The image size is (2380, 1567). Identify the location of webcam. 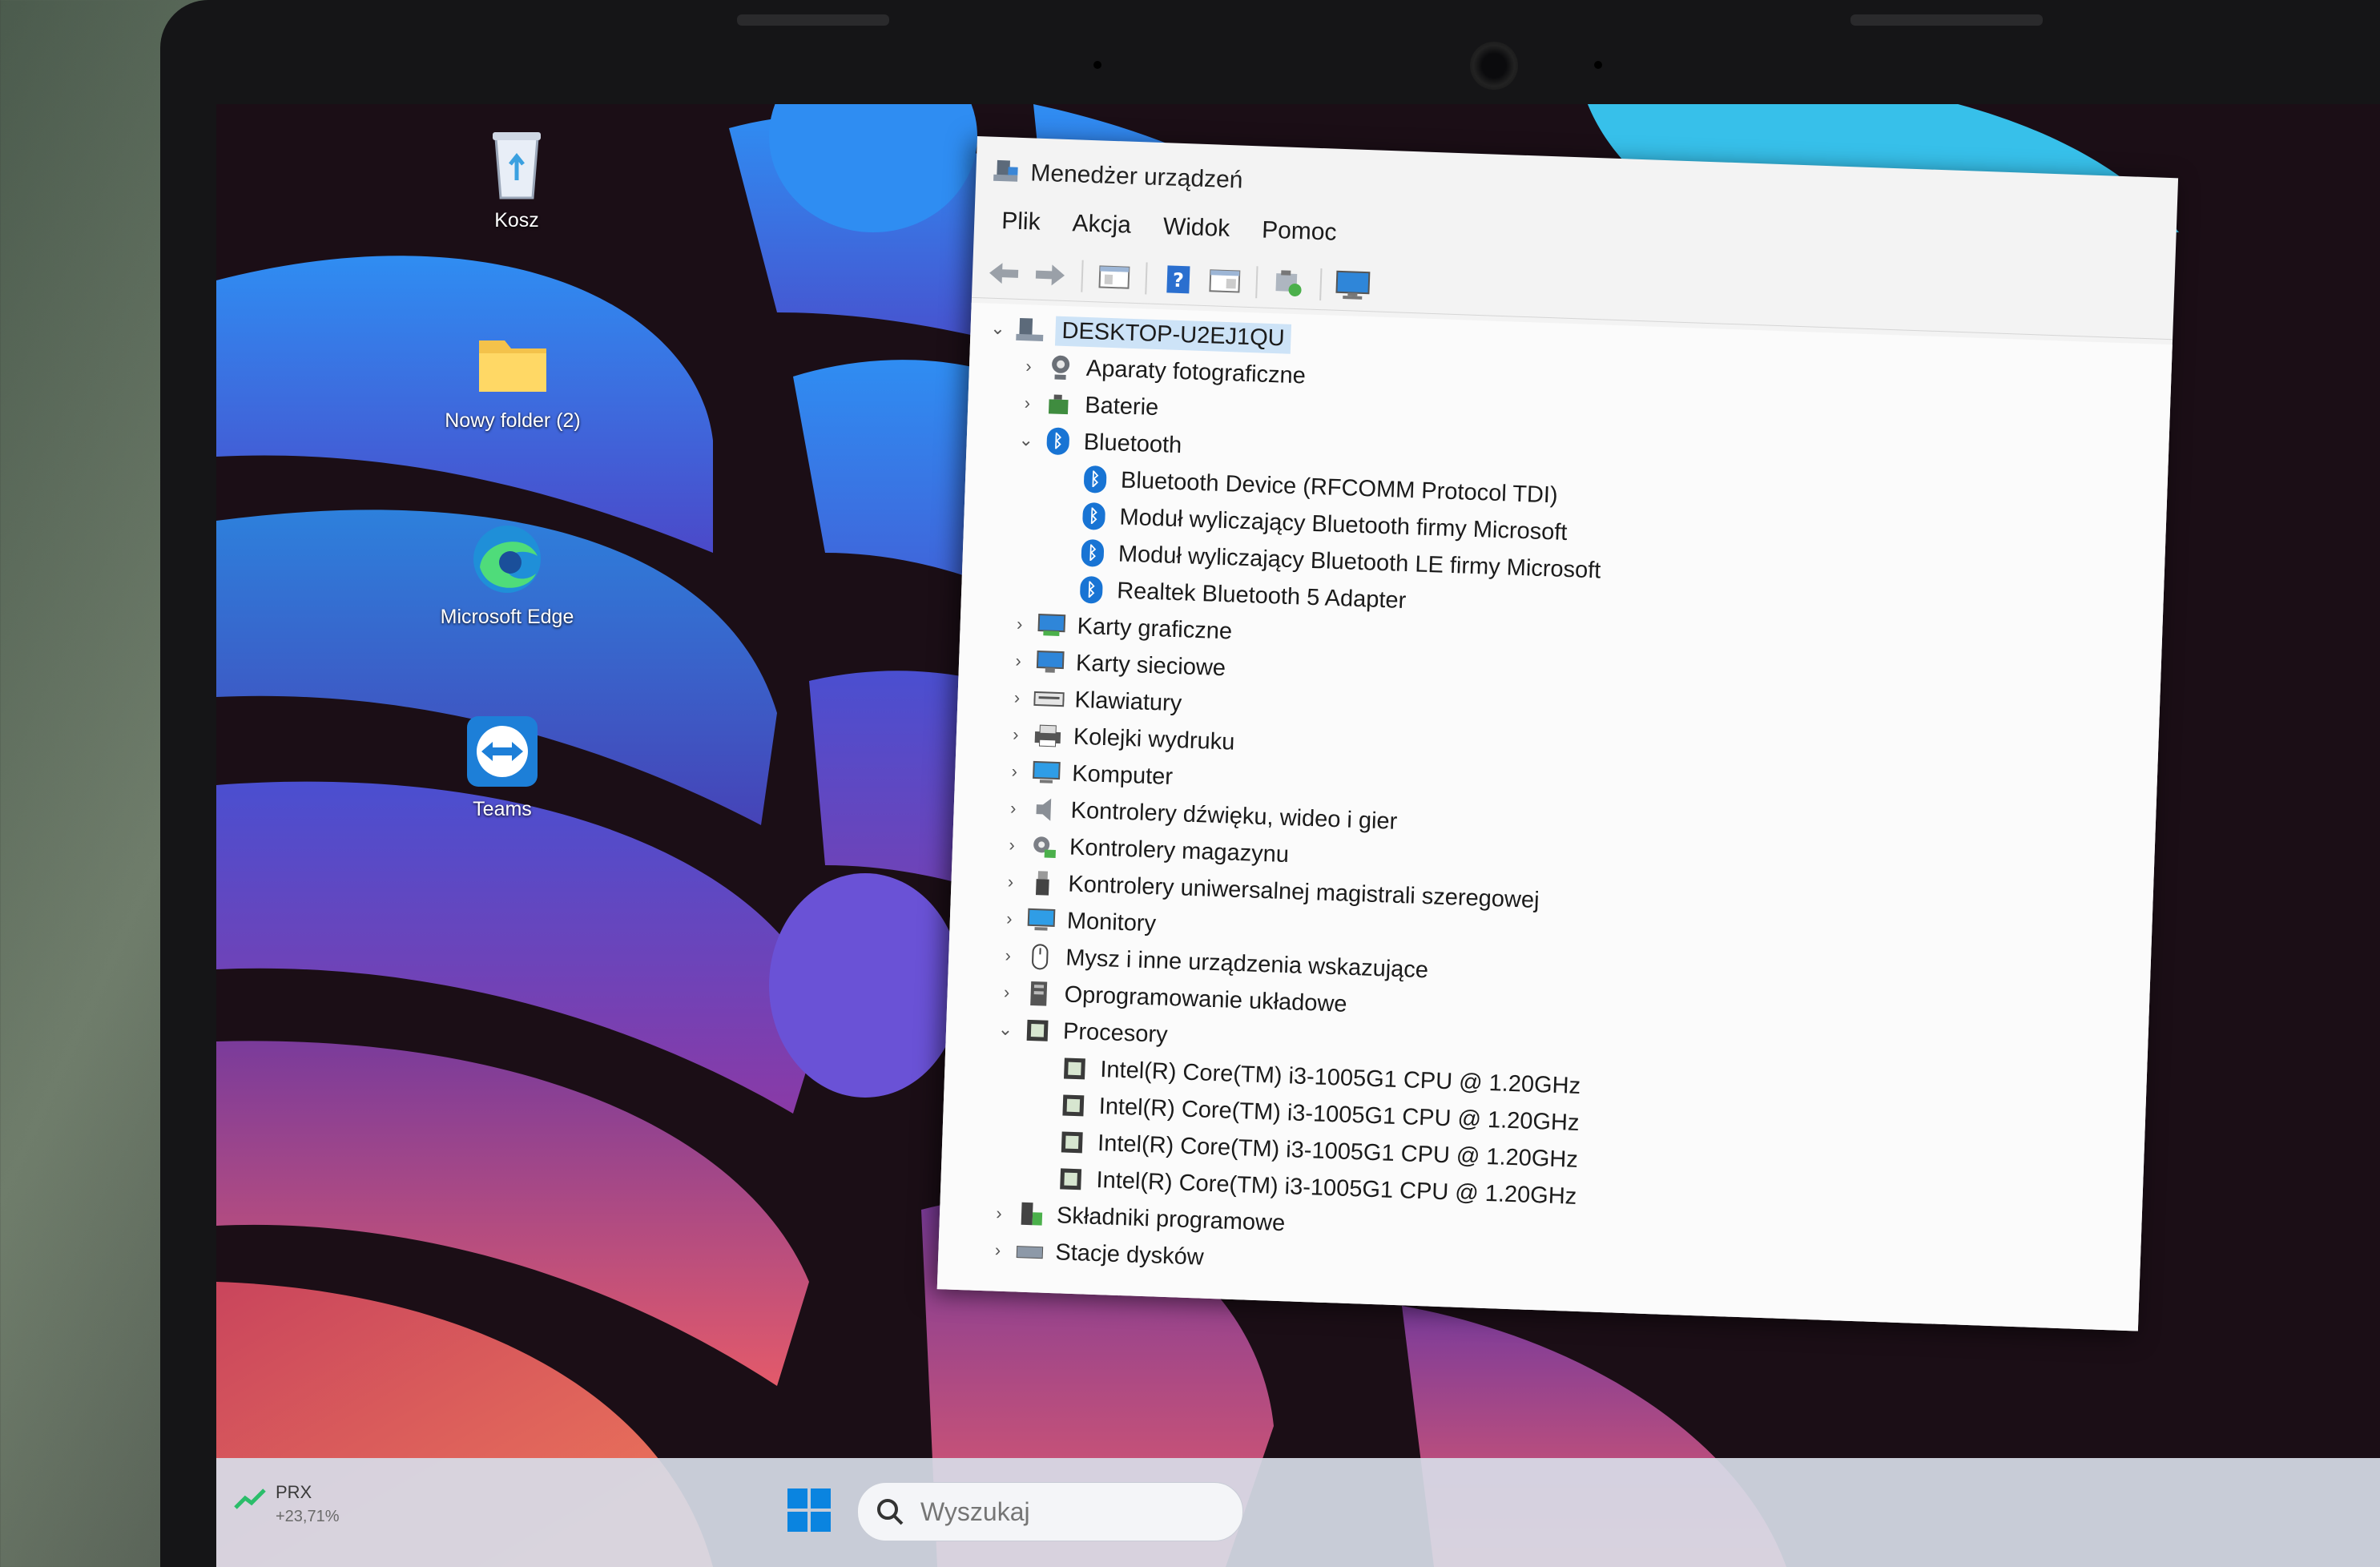
(1494, 66).